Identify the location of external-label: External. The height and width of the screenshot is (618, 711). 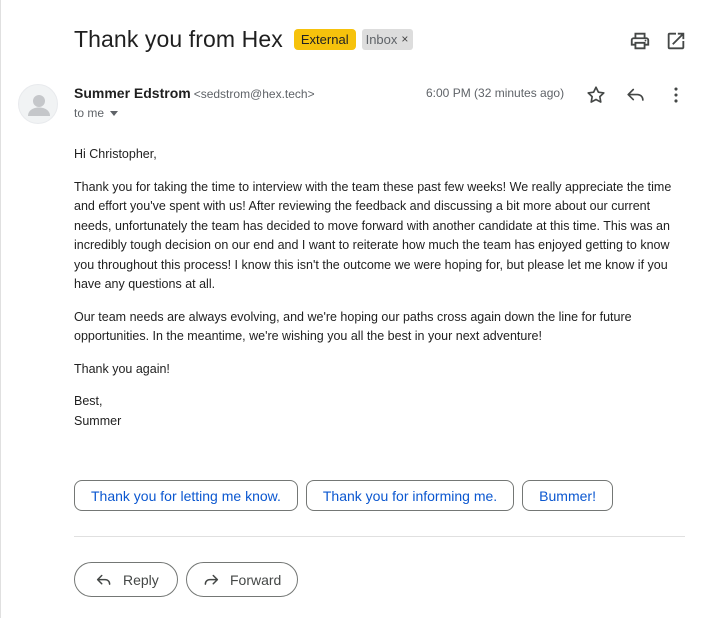
(324, 39).